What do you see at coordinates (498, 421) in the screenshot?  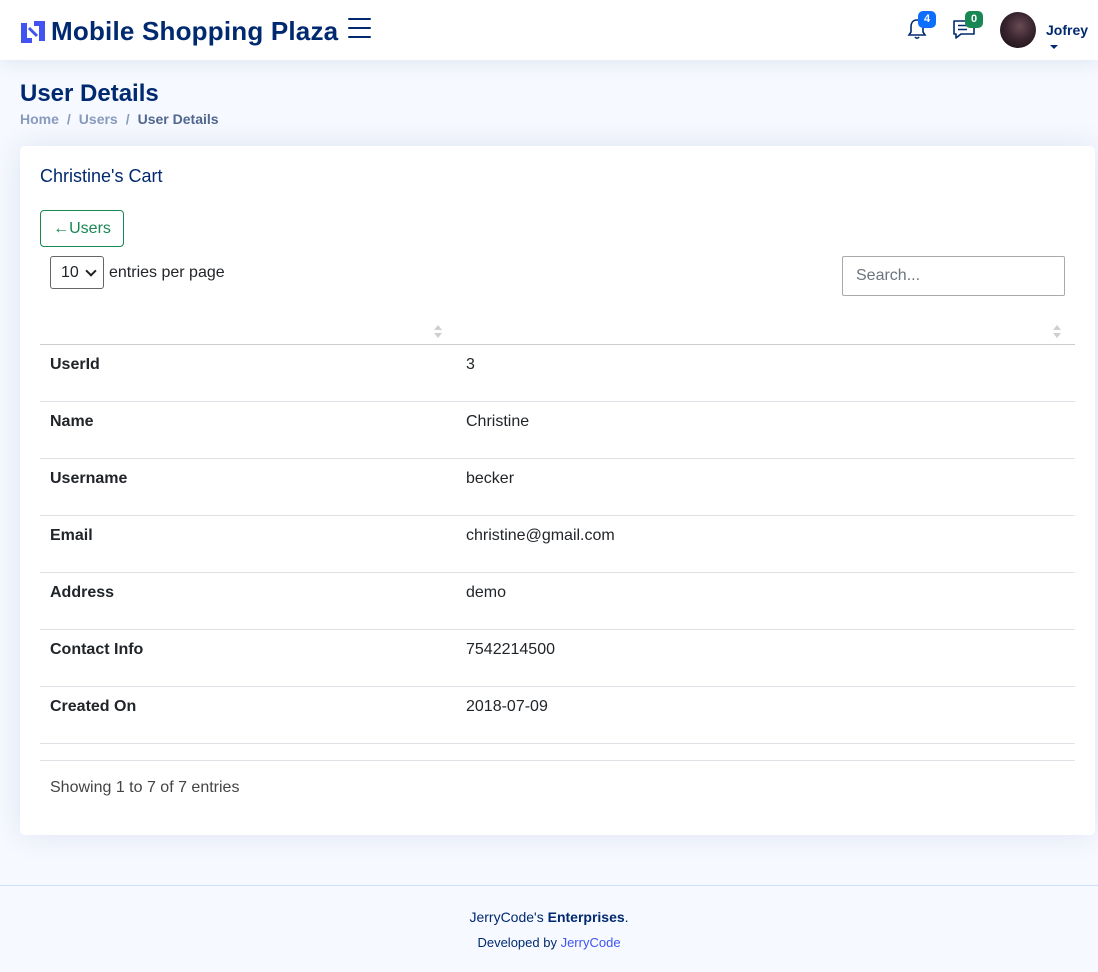 I see `field-value: Christine` at bounding box center [498, 421].